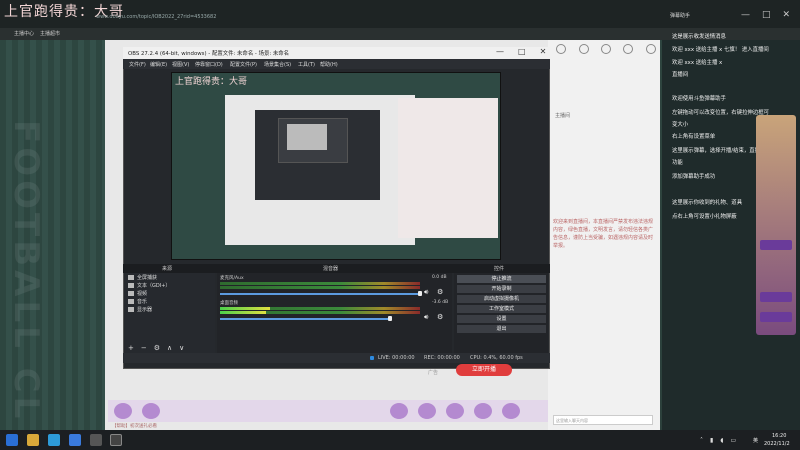 The height and width of the screenshot is (450, 800). I want to click on source-item: 全屏捕获, so click(142, 277).